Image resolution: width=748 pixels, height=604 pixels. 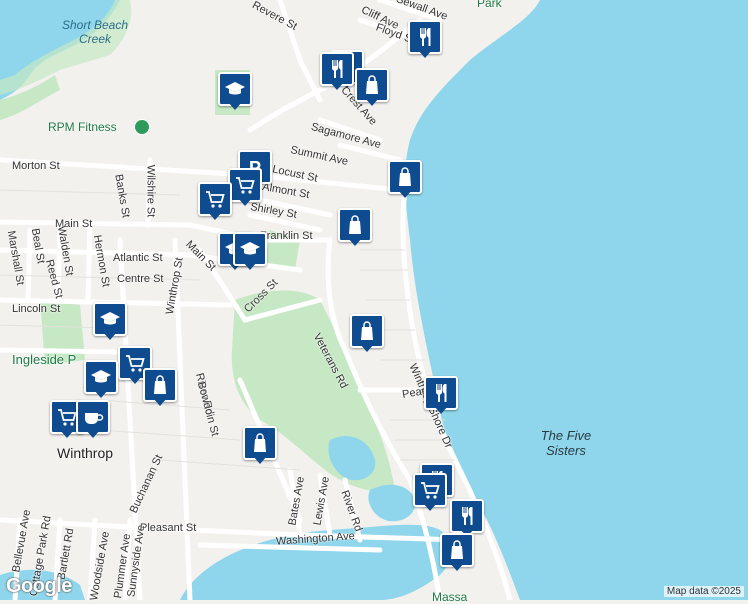 What do you see at coordinates (703, 591) in the screenshot?
I see `map-attribution: Map data ©2025` at bounding box center [703, 591].